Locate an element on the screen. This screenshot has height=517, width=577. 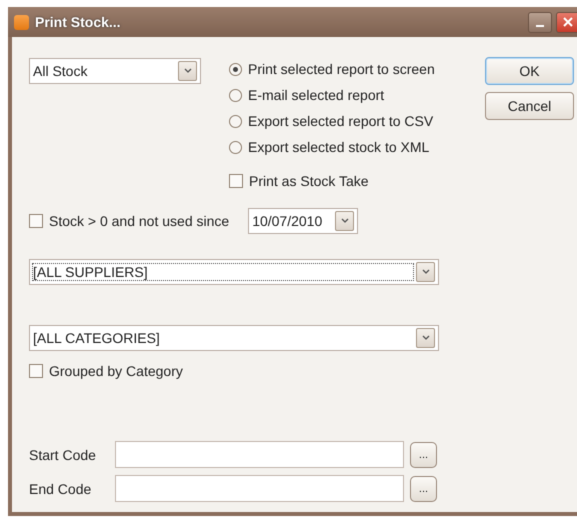
radio-option: Export selected stock to XML is located at coordinates (332, 147).